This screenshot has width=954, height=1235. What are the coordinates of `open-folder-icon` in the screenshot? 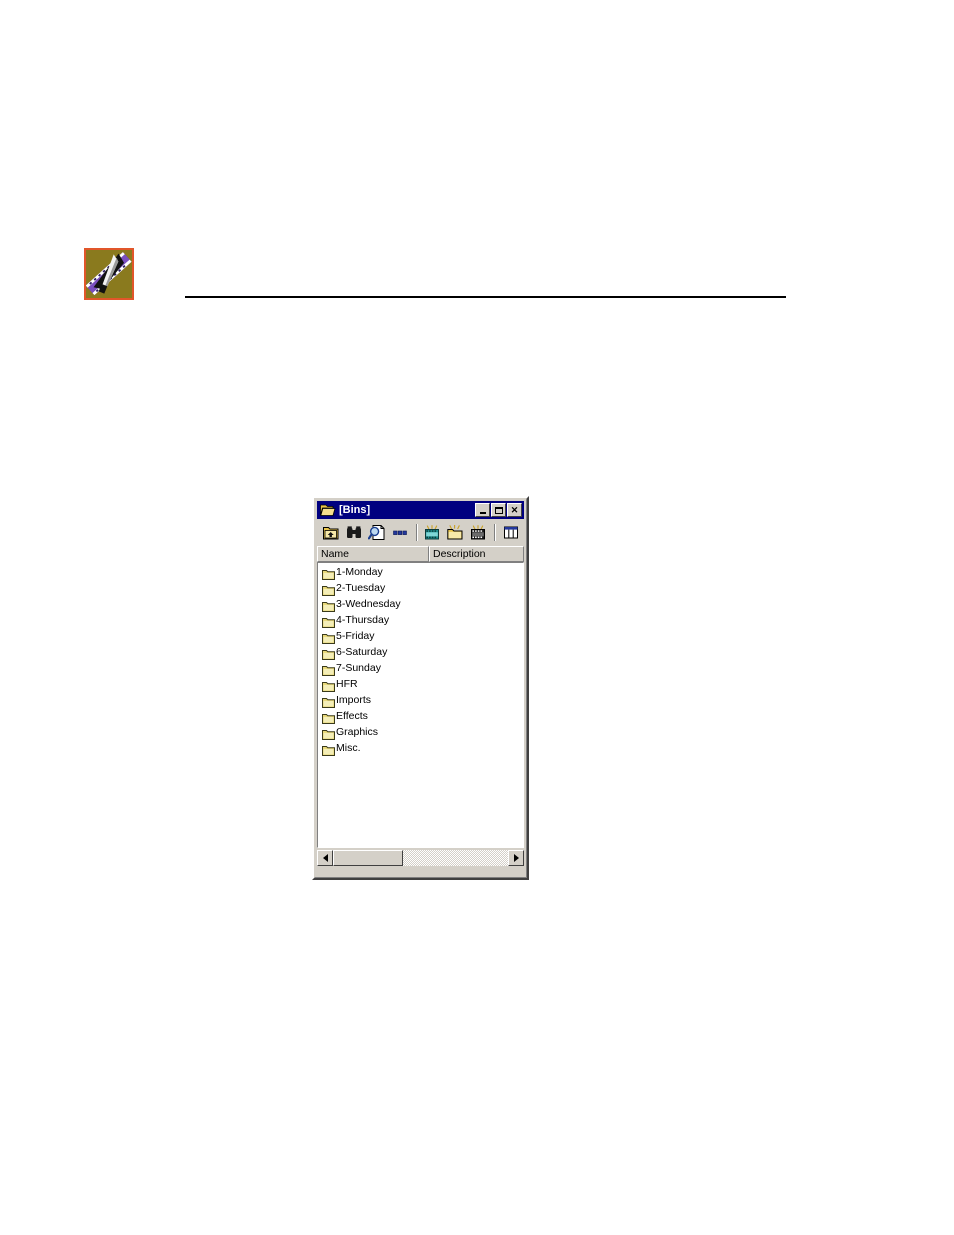 It's located at (328, 510).